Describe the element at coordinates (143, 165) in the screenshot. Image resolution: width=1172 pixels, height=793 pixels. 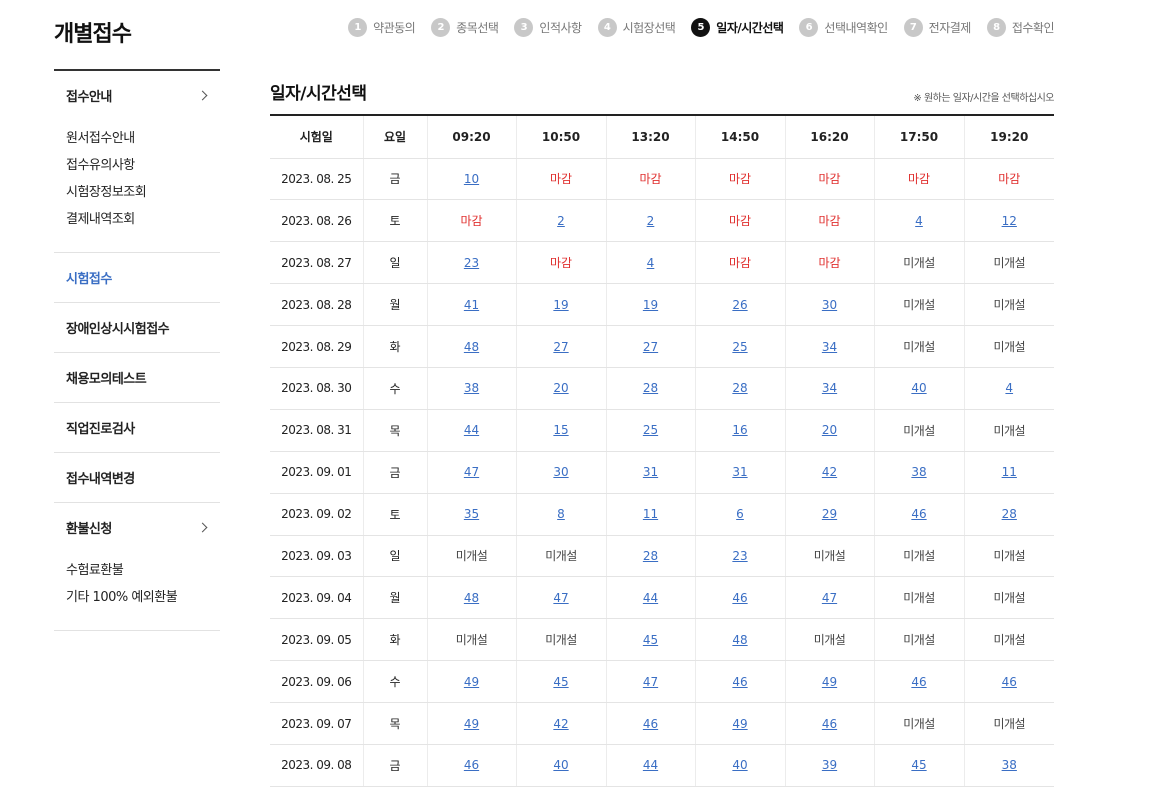
I see `sidebar-subitem: 접수유의사항` at that location.